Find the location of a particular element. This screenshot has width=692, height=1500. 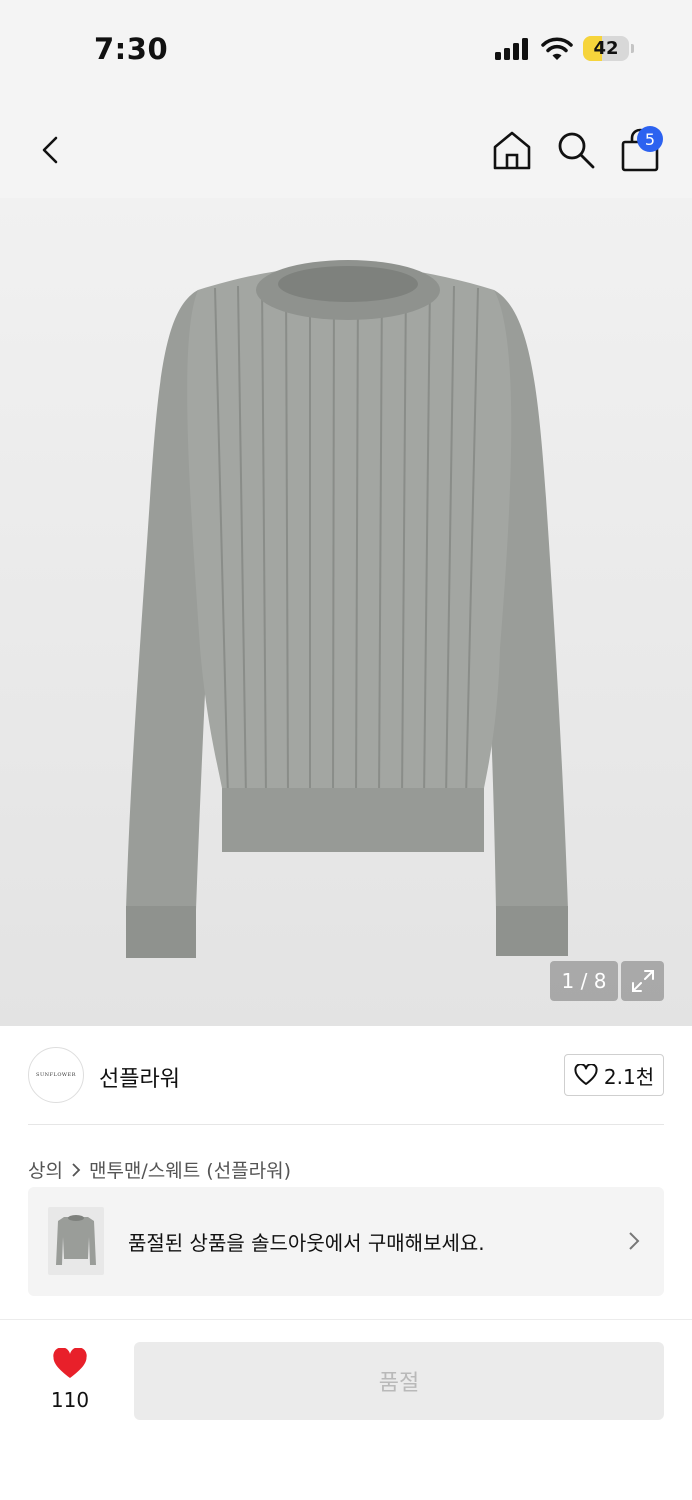

wish-count: 110 is located at coordinates (70, 1400).